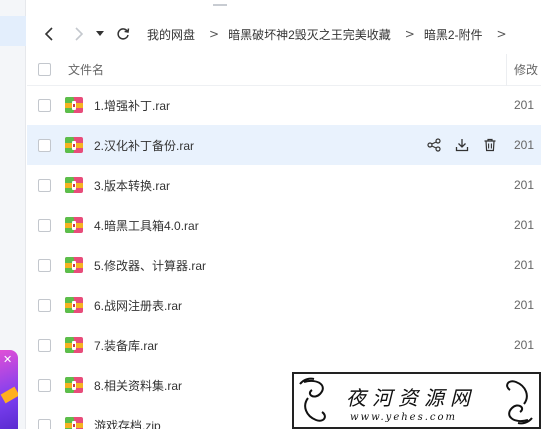  What do you see at coordinates (7, 359) in the screenshot?
I see `promo-close-icon: ✕` at bounding box center [7, 359].